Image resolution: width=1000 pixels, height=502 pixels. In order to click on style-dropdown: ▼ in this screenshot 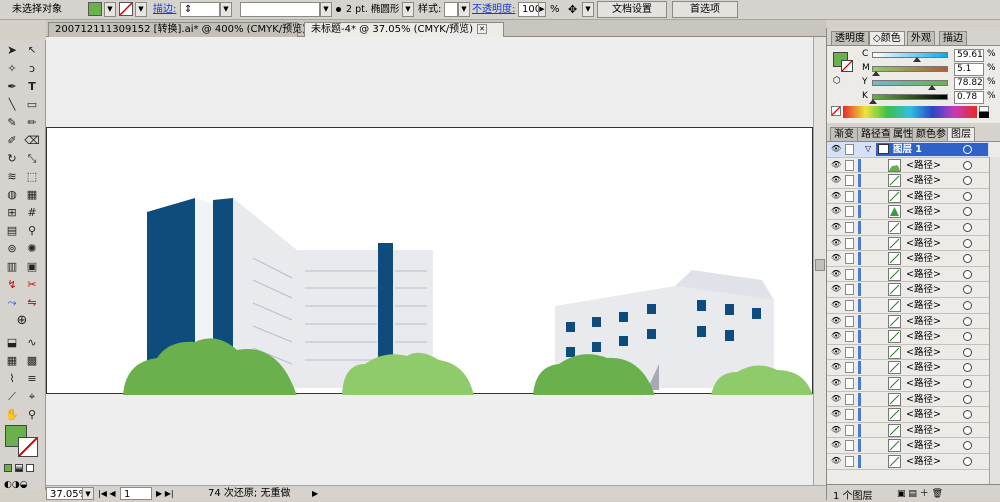, I will do `click(464, 9)`.